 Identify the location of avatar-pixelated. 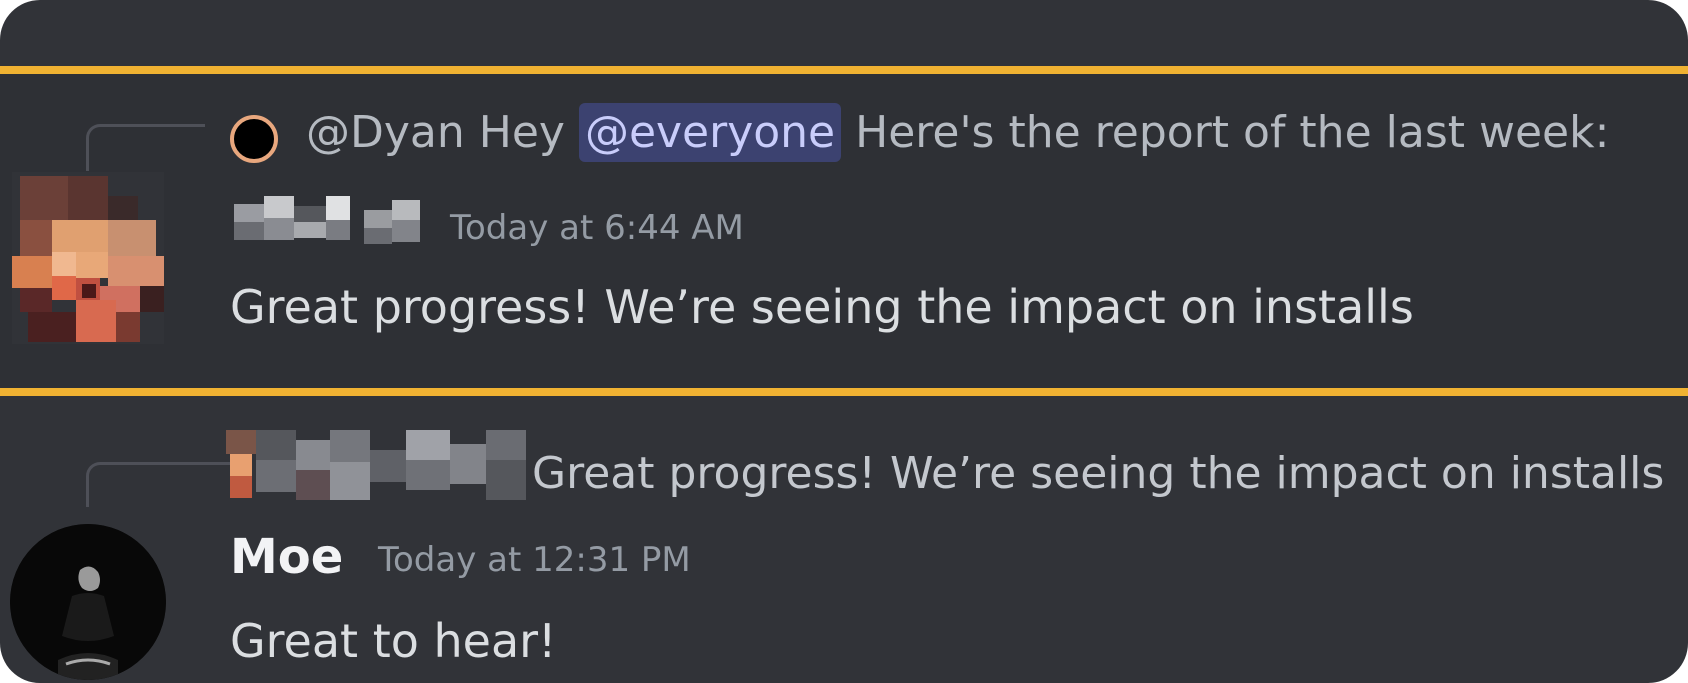
(88, 258).